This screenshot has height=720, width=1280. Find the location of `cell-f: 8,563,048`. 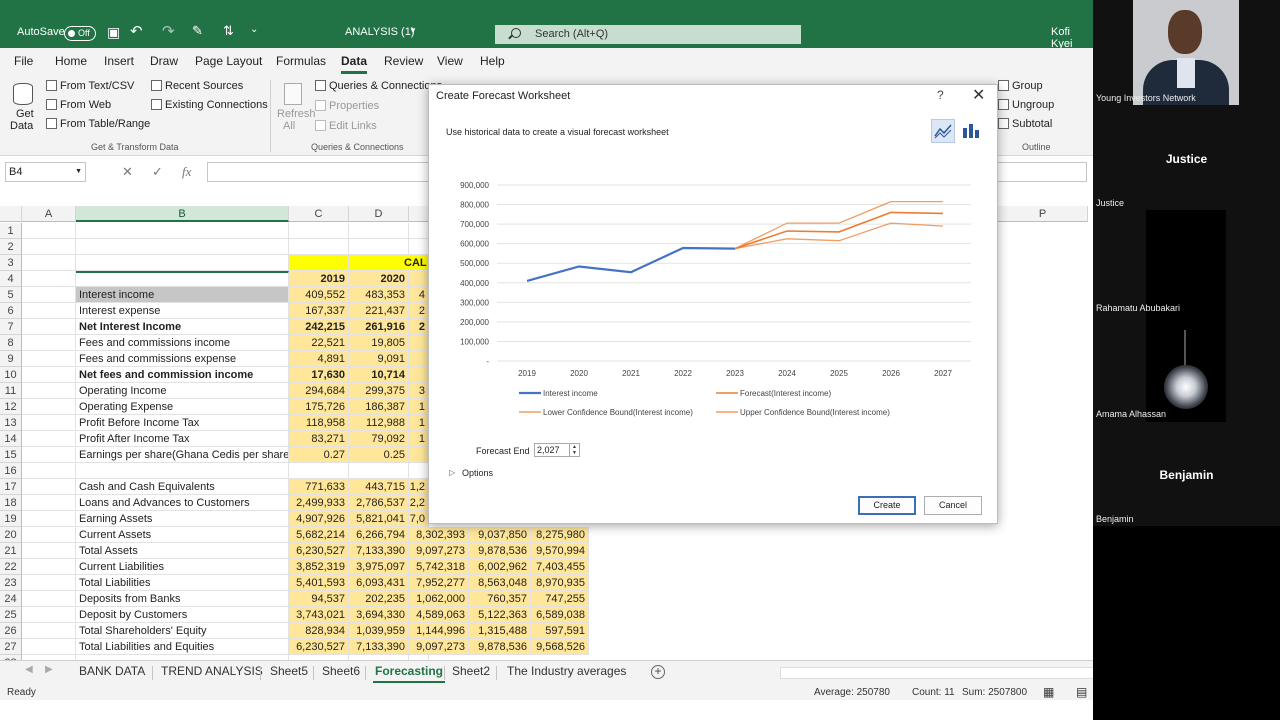

cell-f: 8,563,048 is located at coordinates (500, 583).